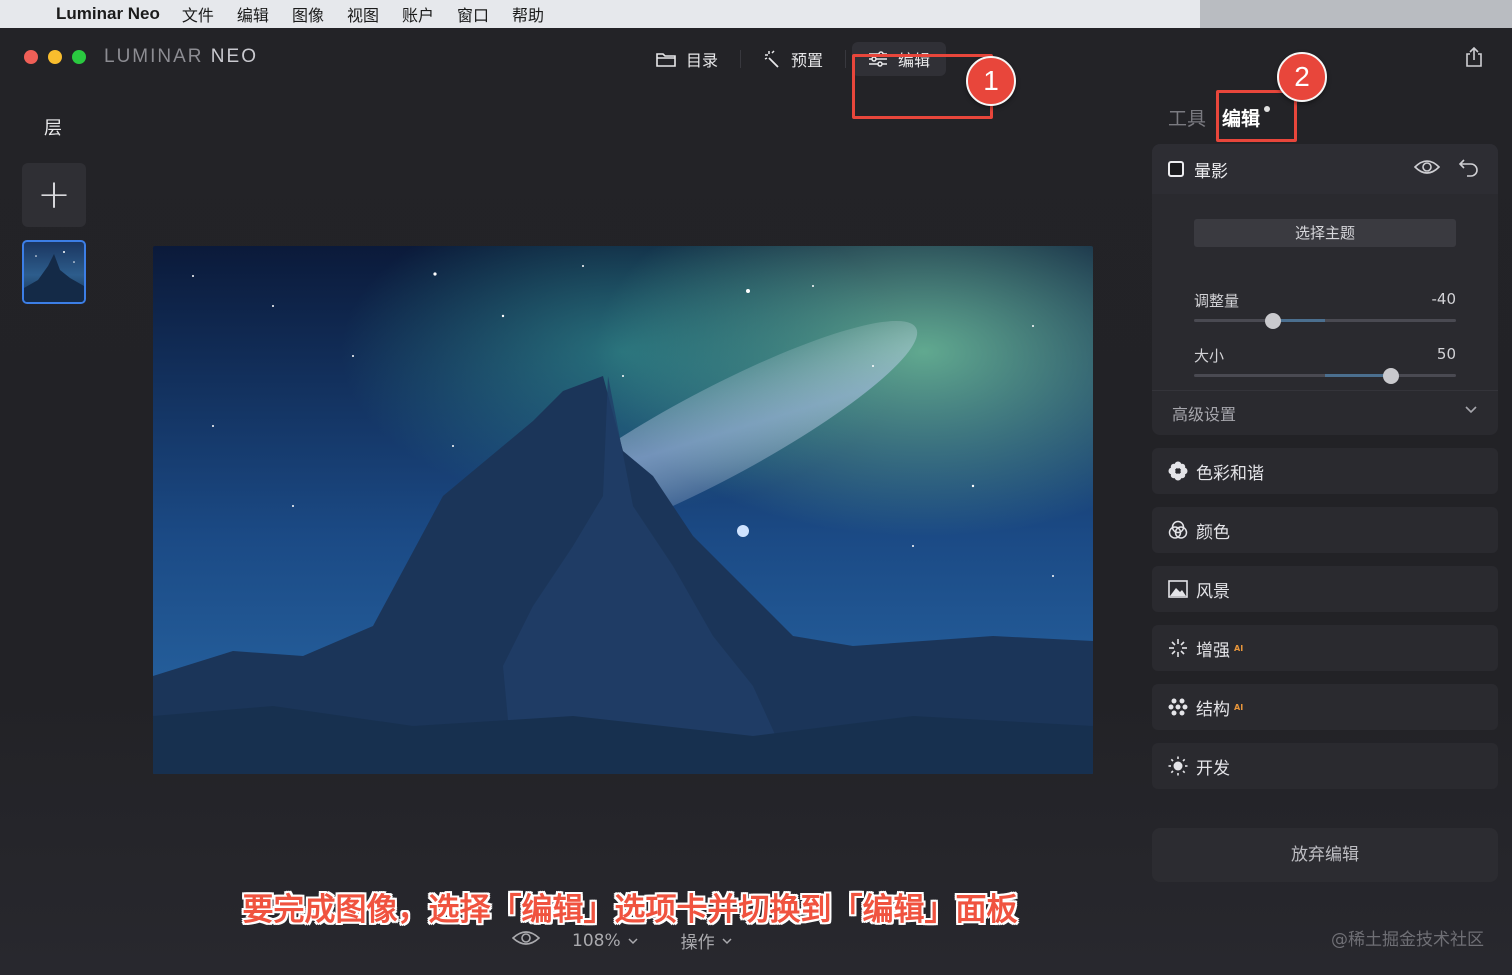 The width and height of the screenshot is (1512, 975). Describe the element at coordinates (1325, 589) in the screenshot. I see `tool-landscape: 风景` at that location.